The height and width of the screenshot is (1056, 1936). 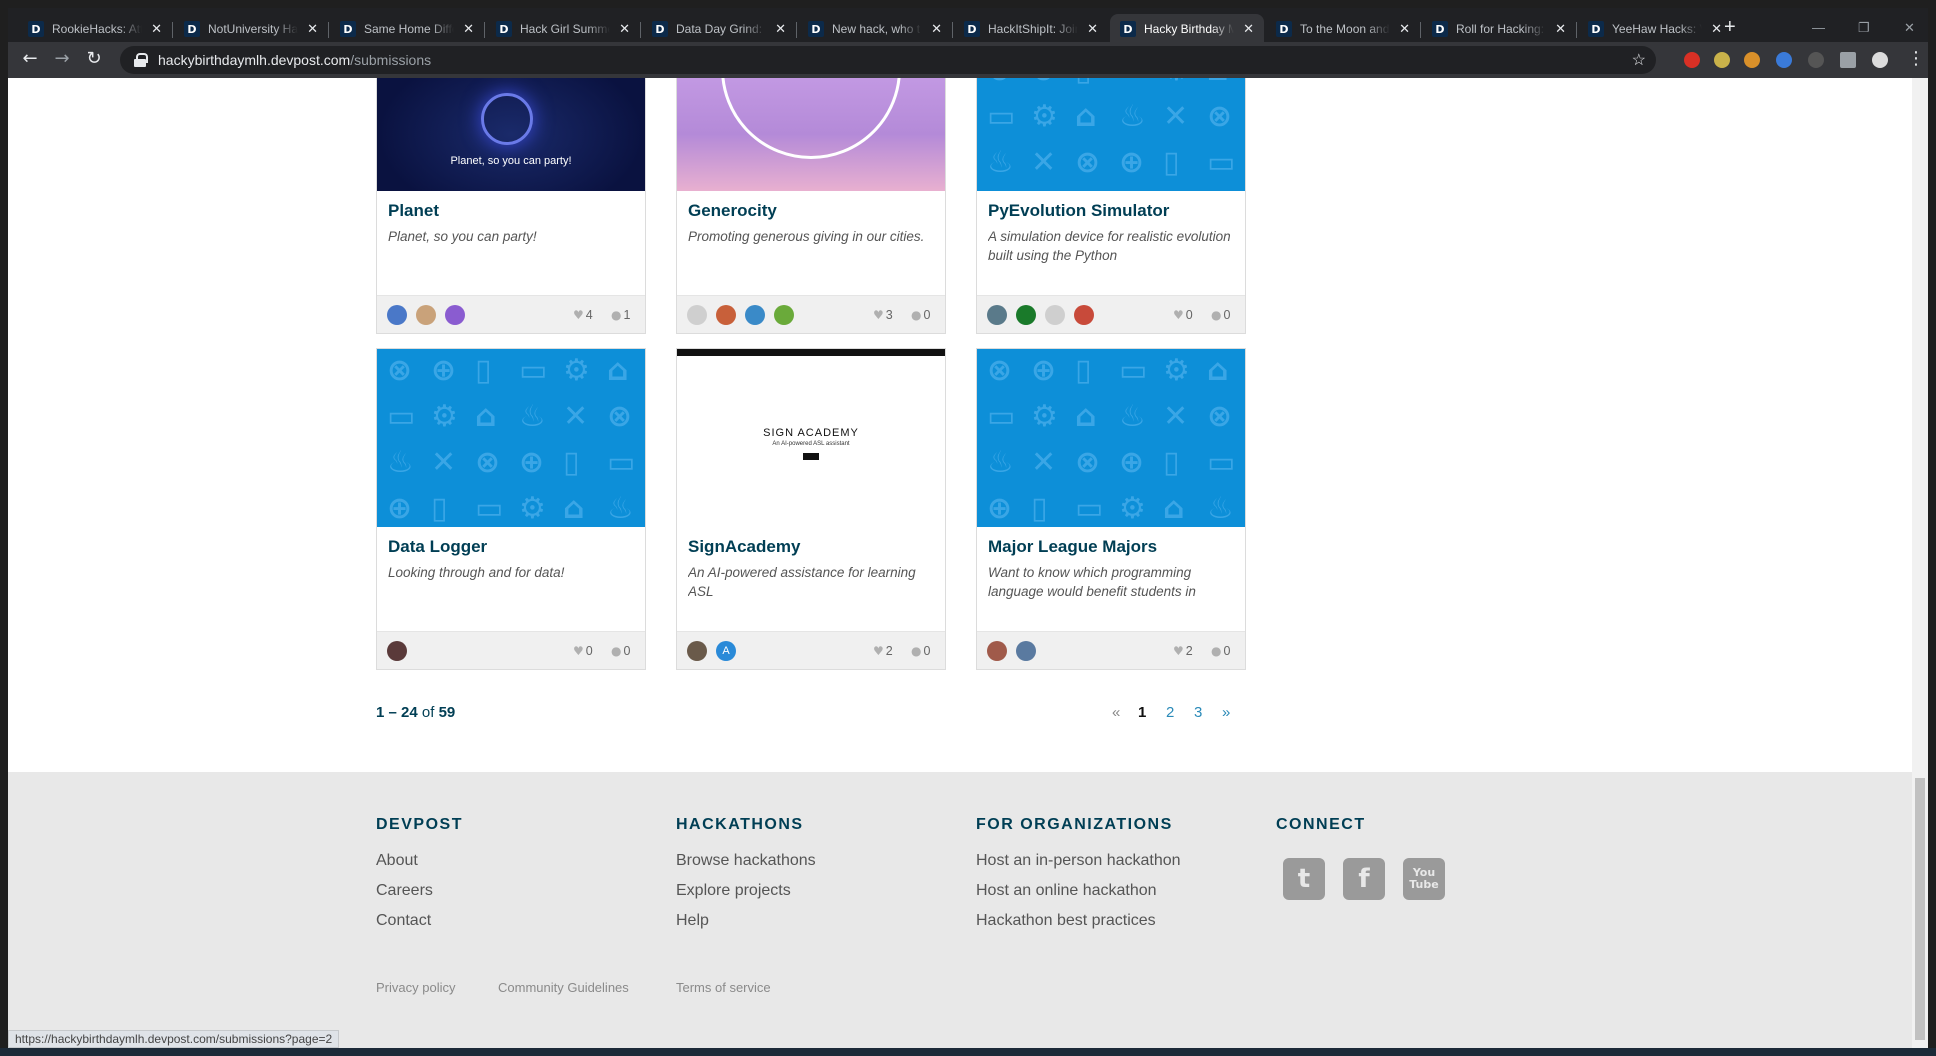 I want to click on project-title: Planet, so click(x=413, y=211).